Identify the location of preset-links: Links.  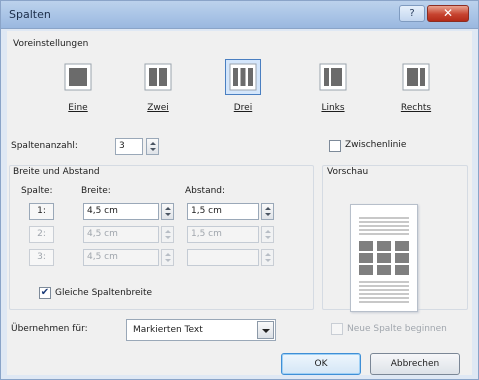
(333, 86).